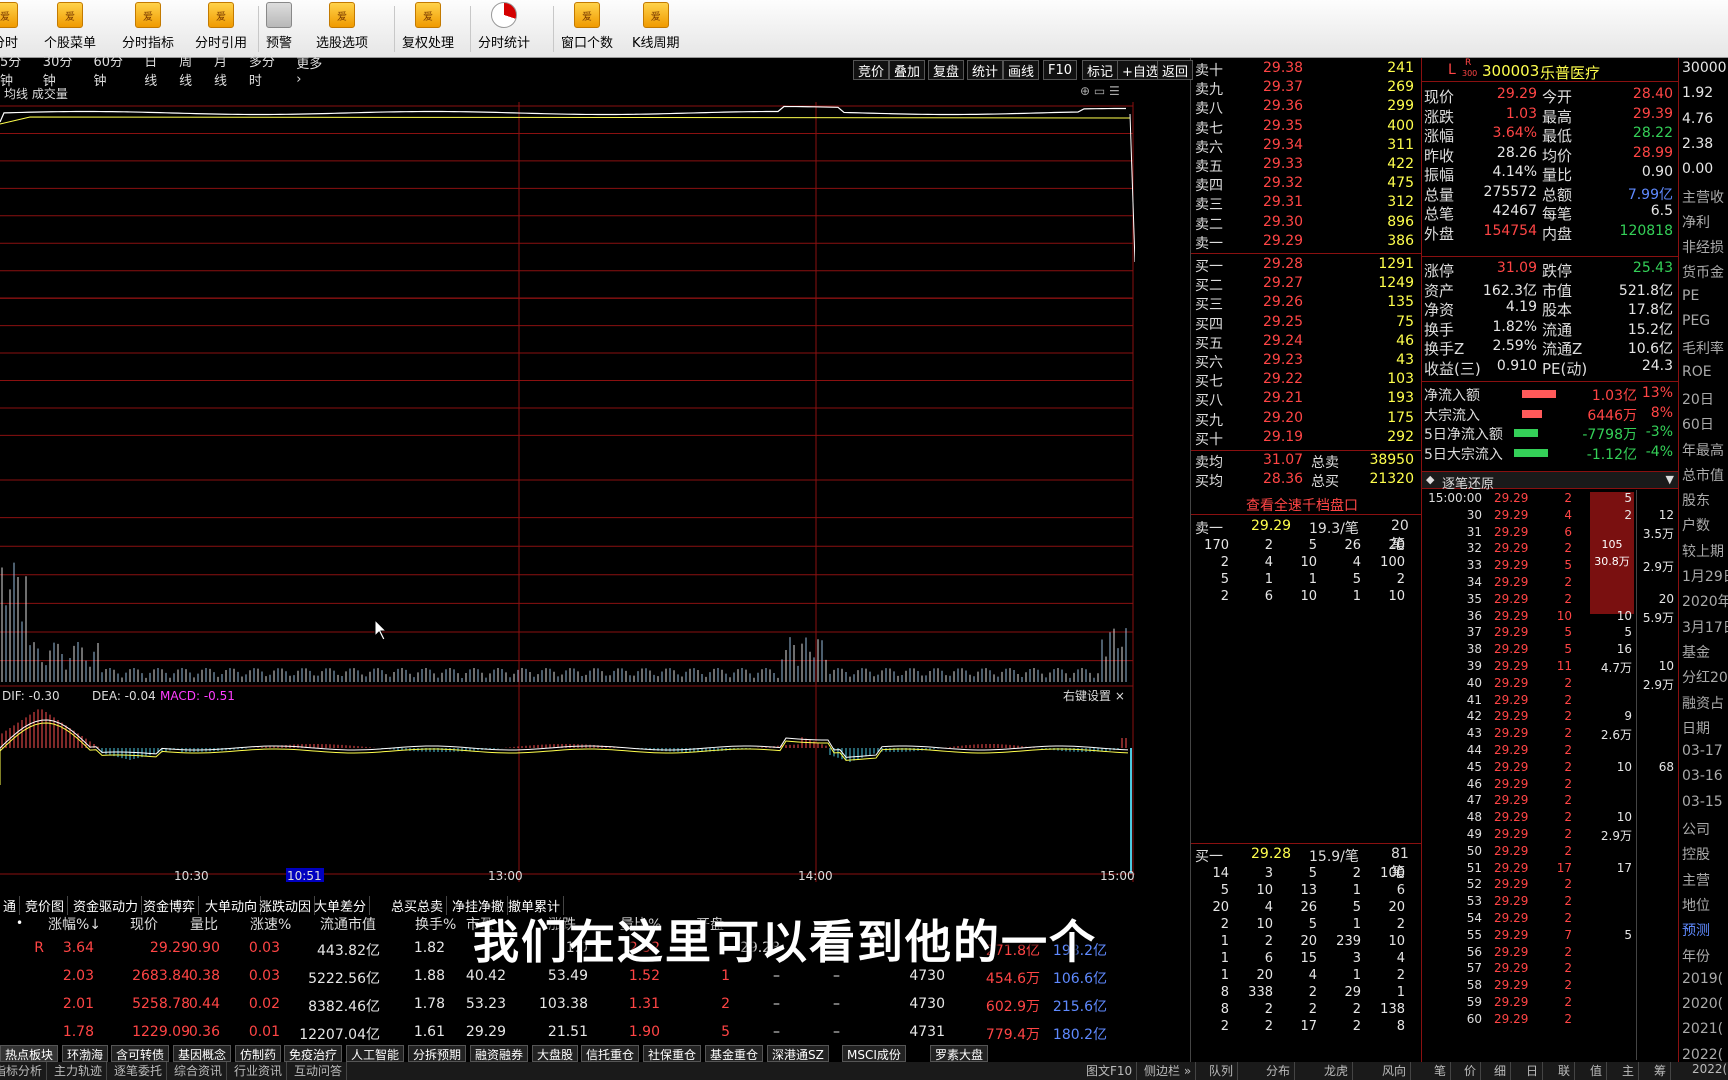 The width and height of the screenshot is (1728, 1080). What do you see at coordinates (555, 1053) in the screenshot?
I see `sector-tab-9: 大盘股` at bounding box center [555, 1053].